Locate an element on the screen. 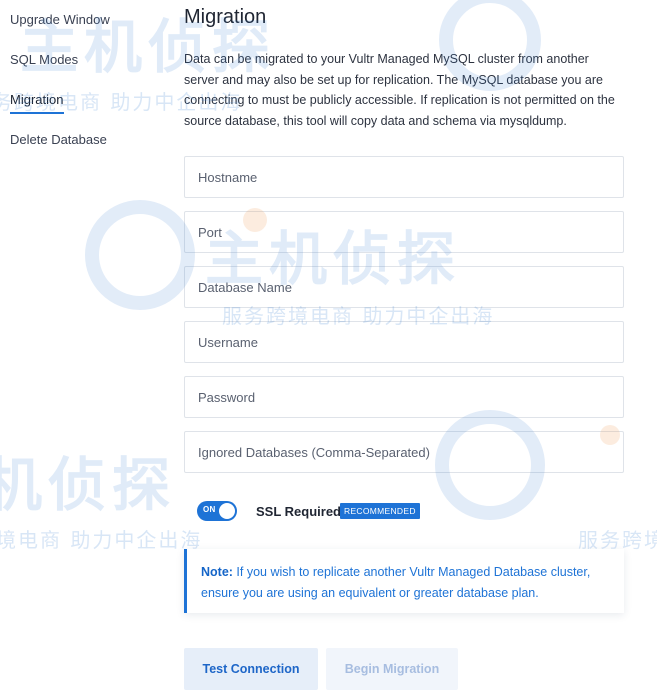 The height and width of the screenshot is (694, 657). watermark-logo-text-3: 主机侦探 is located at coordinates (88, 485).